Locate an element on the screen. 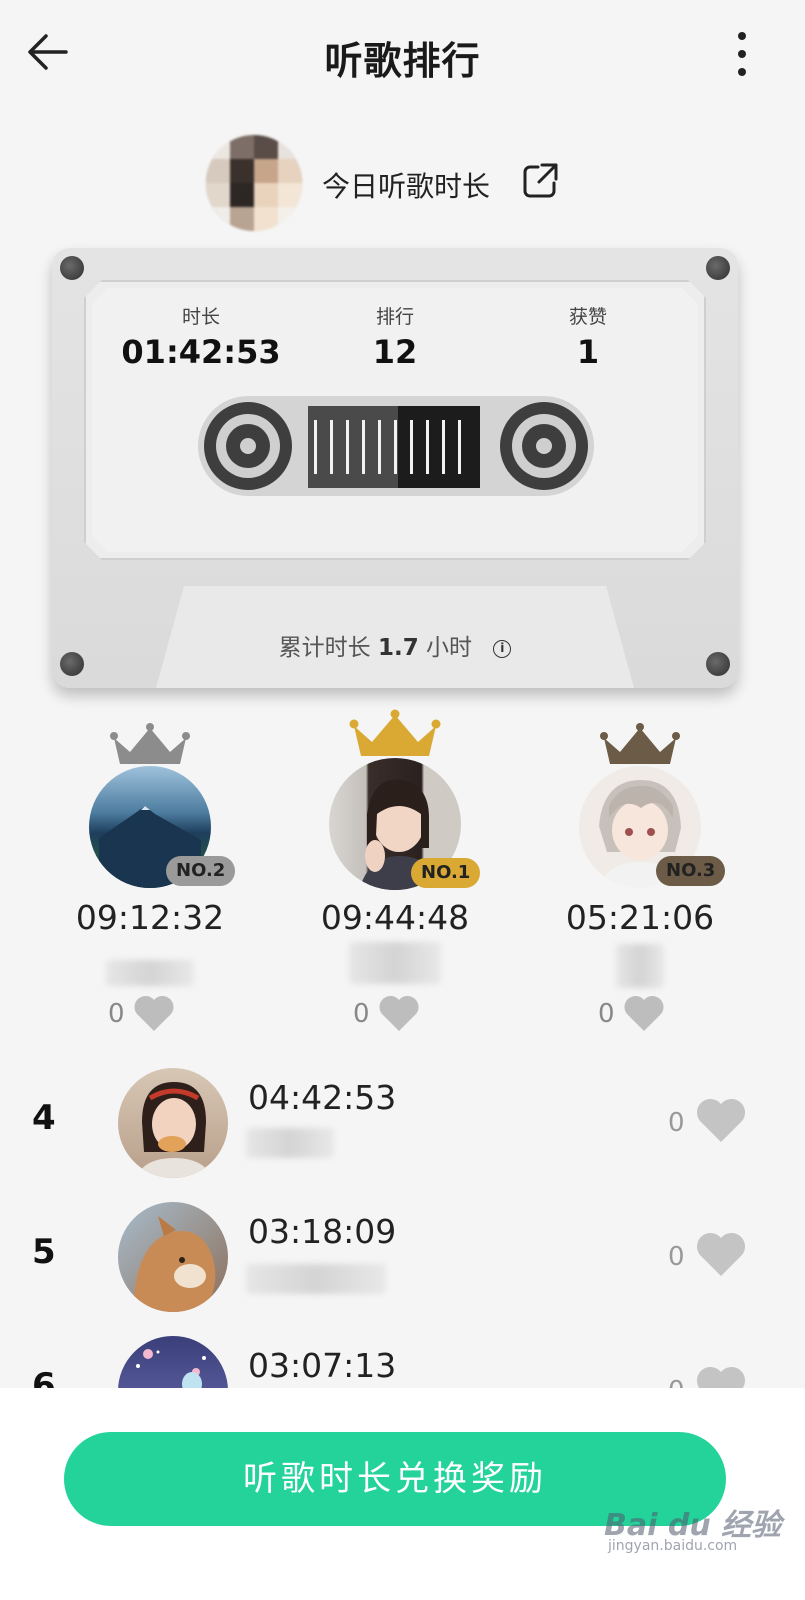  reel-right-icon is located at coordinates (544, 446).